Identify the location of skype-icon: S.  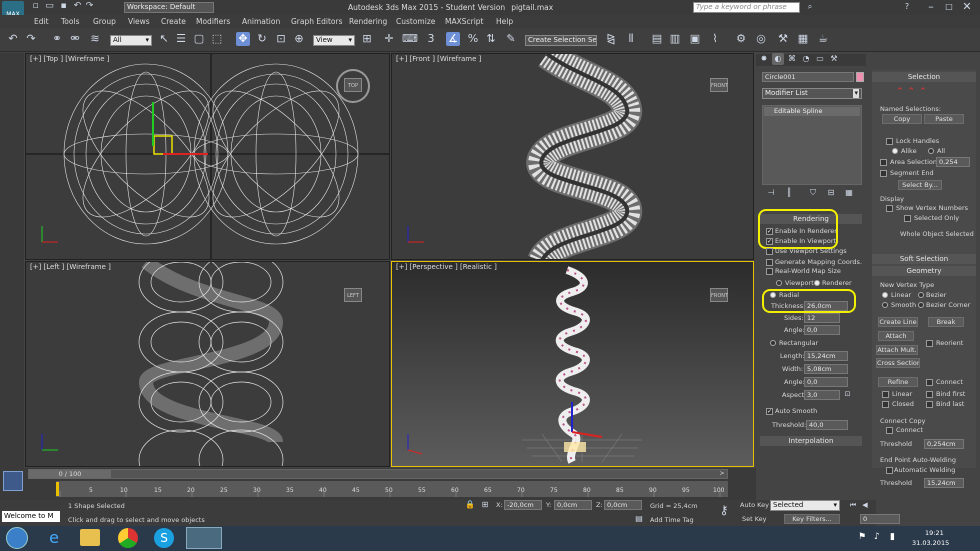
(164, 538).